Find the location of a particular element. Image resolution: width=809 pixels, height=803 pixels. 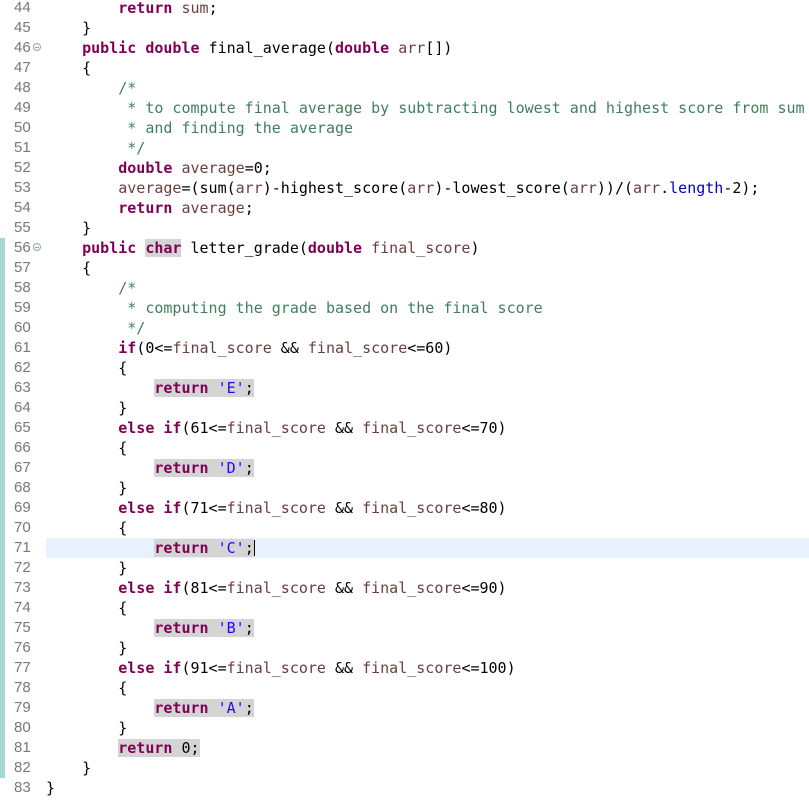

code-line: 54 return average; is located at coordinates (404, 208).